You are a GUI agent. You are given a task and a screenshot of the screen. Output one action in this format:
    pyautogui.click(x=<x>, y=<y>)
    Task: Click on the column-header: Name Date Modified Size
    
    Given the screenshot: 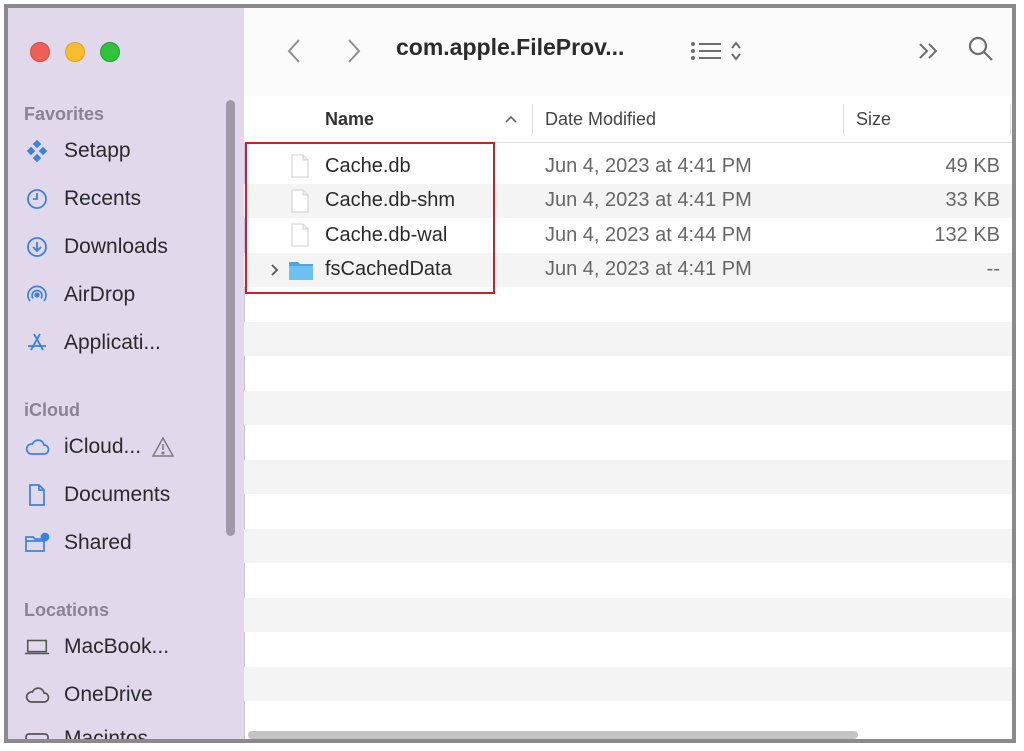 What is the action you would take?
    pyautogui.click(x=628, y=119)
    